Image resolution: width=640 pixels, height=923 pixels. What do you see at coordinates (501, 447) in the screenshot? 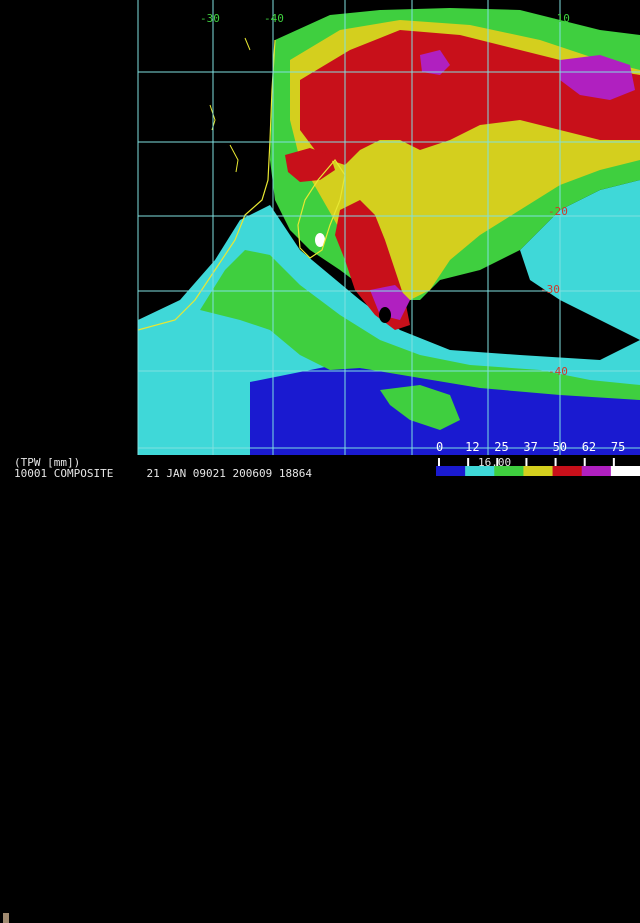
I see `colorbar-tick-label: 25` at bounding box center [501, 447].